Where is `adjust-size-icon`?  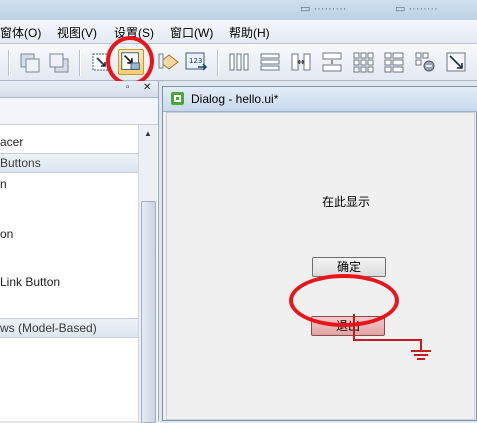
adjust-size-icon is located at coordinates (456, 62).